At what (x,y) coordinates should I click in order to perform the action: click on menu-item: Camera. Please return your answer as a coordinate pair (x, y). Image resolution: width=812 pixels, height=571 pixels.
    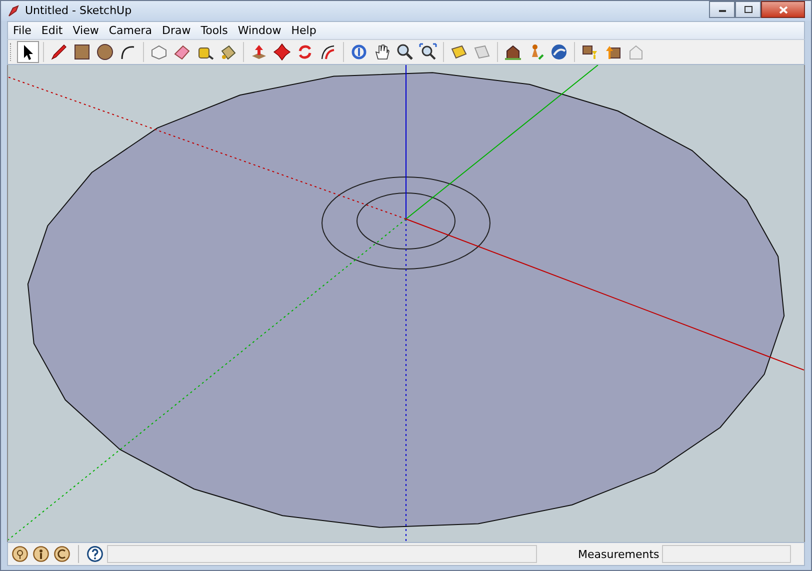
    Looking at the image, I should click on (131, 30).